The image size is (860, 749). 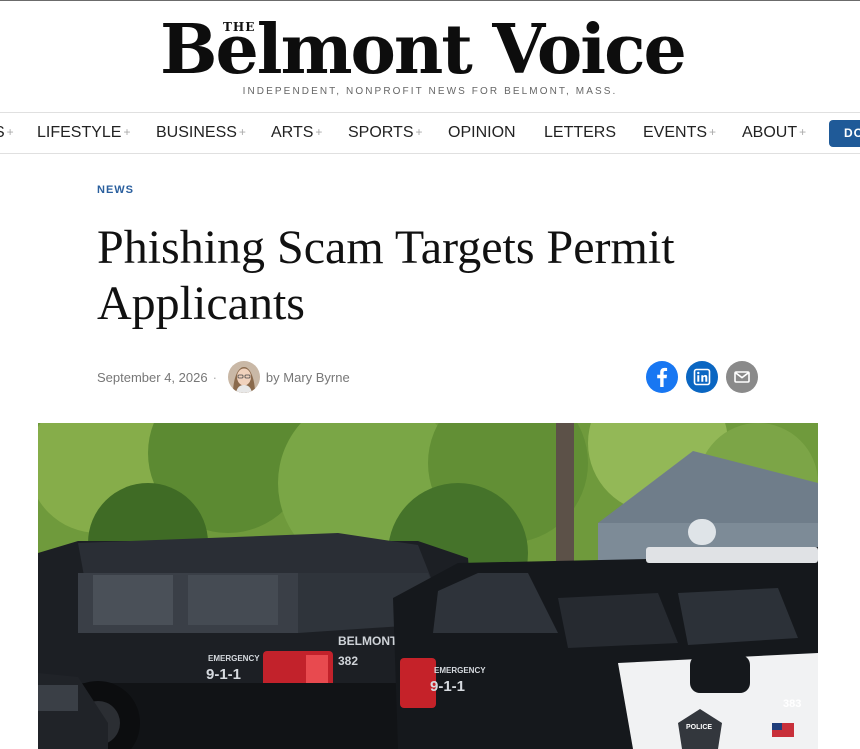 What do you see at coordinates (792, 704) in the screenshot?
I see `car-right-number: 383` at bounding box center [792, 704].